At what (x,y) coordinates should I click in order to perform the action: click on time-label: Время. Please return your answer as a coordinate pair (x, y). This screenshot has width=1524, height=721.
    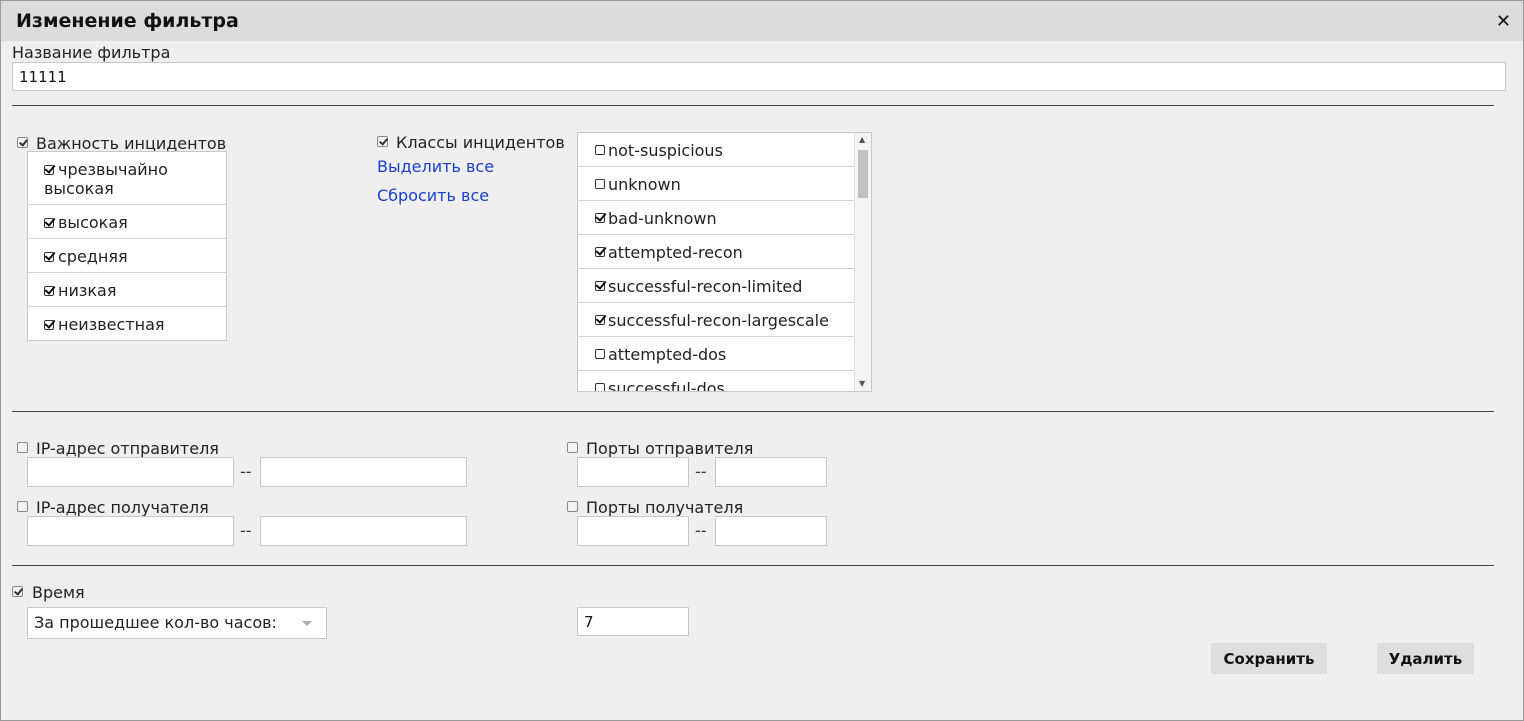
    Looking at the image, I should click on (58, 592).